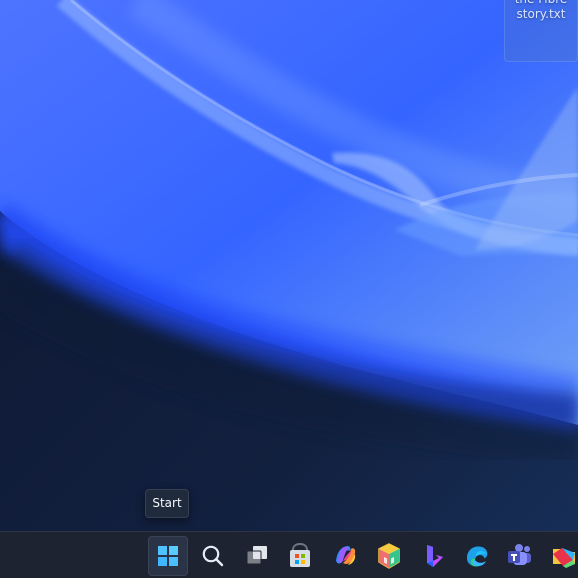 The width and height of the screenshot is (578, 578). I want to click on teams-icon, so click(519, 554).